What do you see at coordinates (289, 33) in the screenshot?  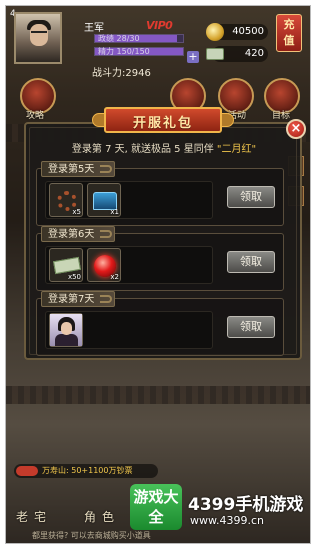 I see `recharge-button: 充值` at bounding box center [289, 33].